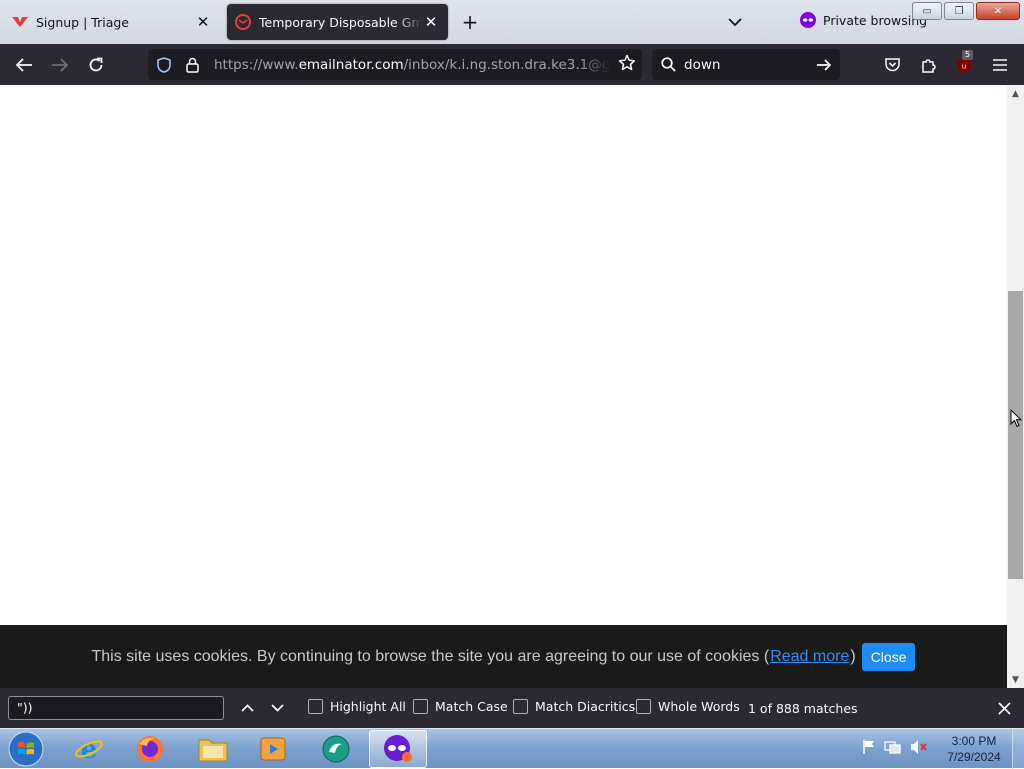 The width and height of the screenshot is (1024, 769). Describe the element at coordinates (974, 757) in the screenshot. I see `clock-date: 7/29/2024` at that location.